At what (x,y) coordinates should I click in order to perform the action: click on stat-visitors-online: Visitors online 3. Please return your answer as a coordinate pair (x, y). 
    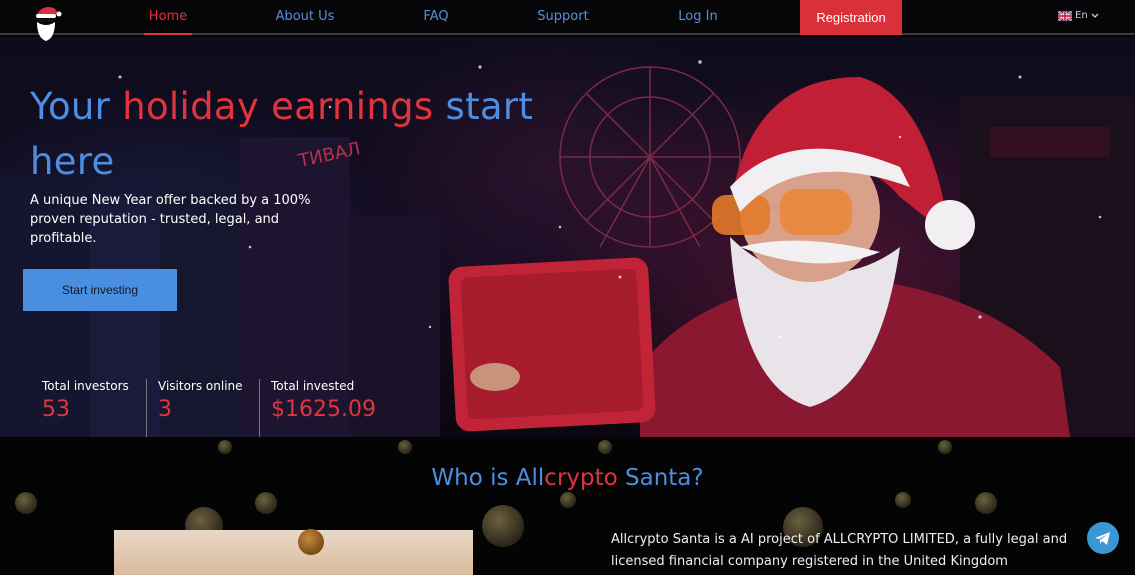
    Looking at the image, I should click on (200, 408).